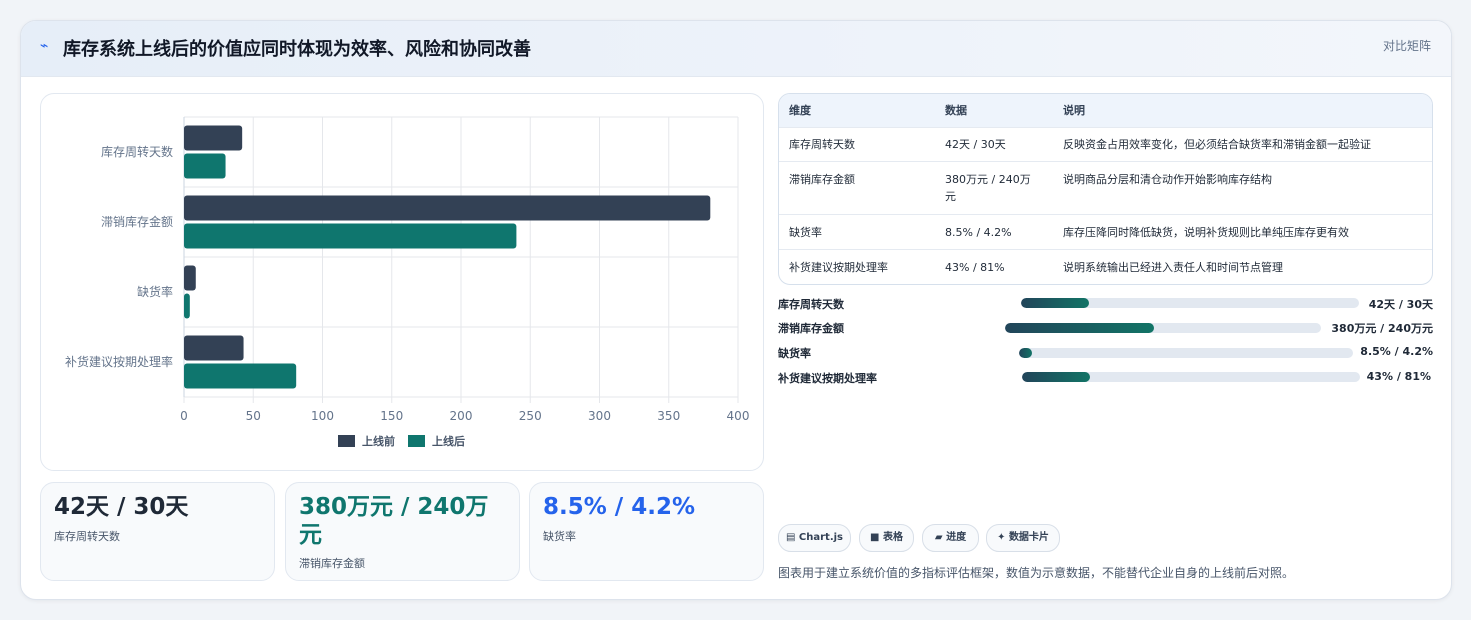 This screenshot has height=620, width=1471. What do you see at coordinates (157, 531) in the screenshot?
I see `stat-card-turnover: 42天 / 30天 库存周转天数` at bounding box center [157, 531].